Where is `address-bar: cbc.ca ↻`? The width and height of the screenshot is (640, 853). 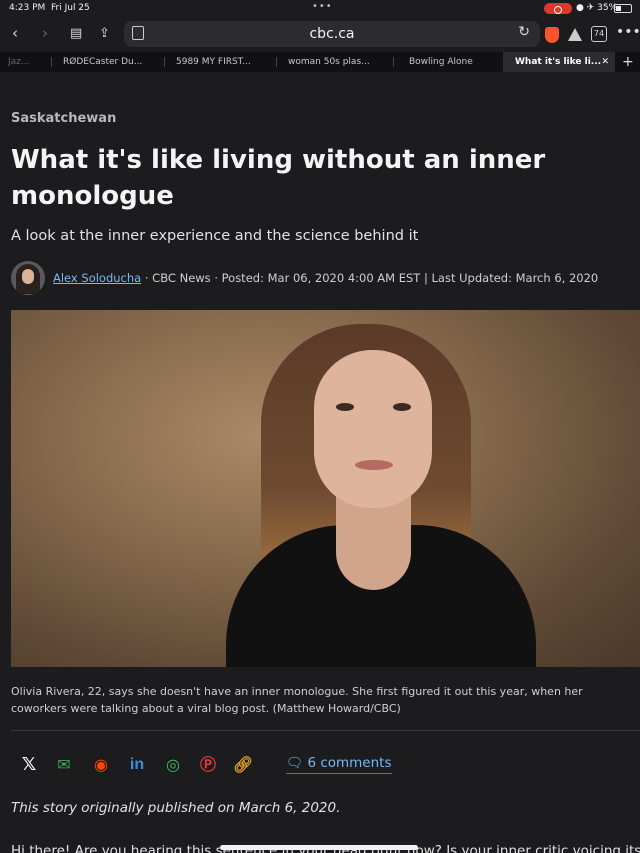
address-bar: cbc.ca ↻ is located at coordinates (332, 34).